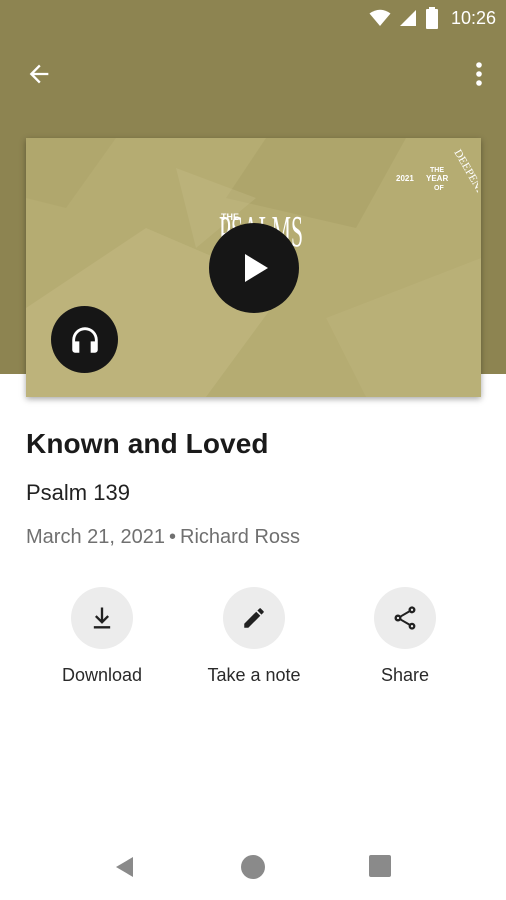 This screenshot has width=506, height=900. What do you see at coordinates (380, 17) in the screenshot?
I see `wifi-icon` at bounding box center [380, 17].